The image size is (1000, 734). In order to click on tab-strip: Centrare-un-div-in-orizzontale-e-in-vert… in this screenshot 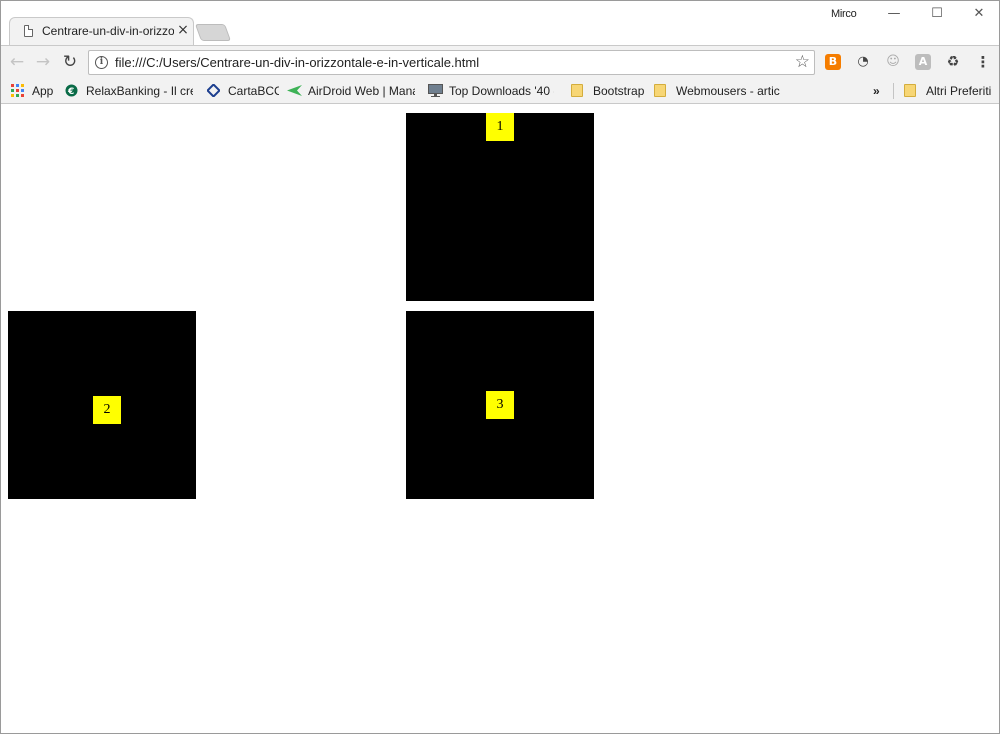, I will do `click(500, 23)`.